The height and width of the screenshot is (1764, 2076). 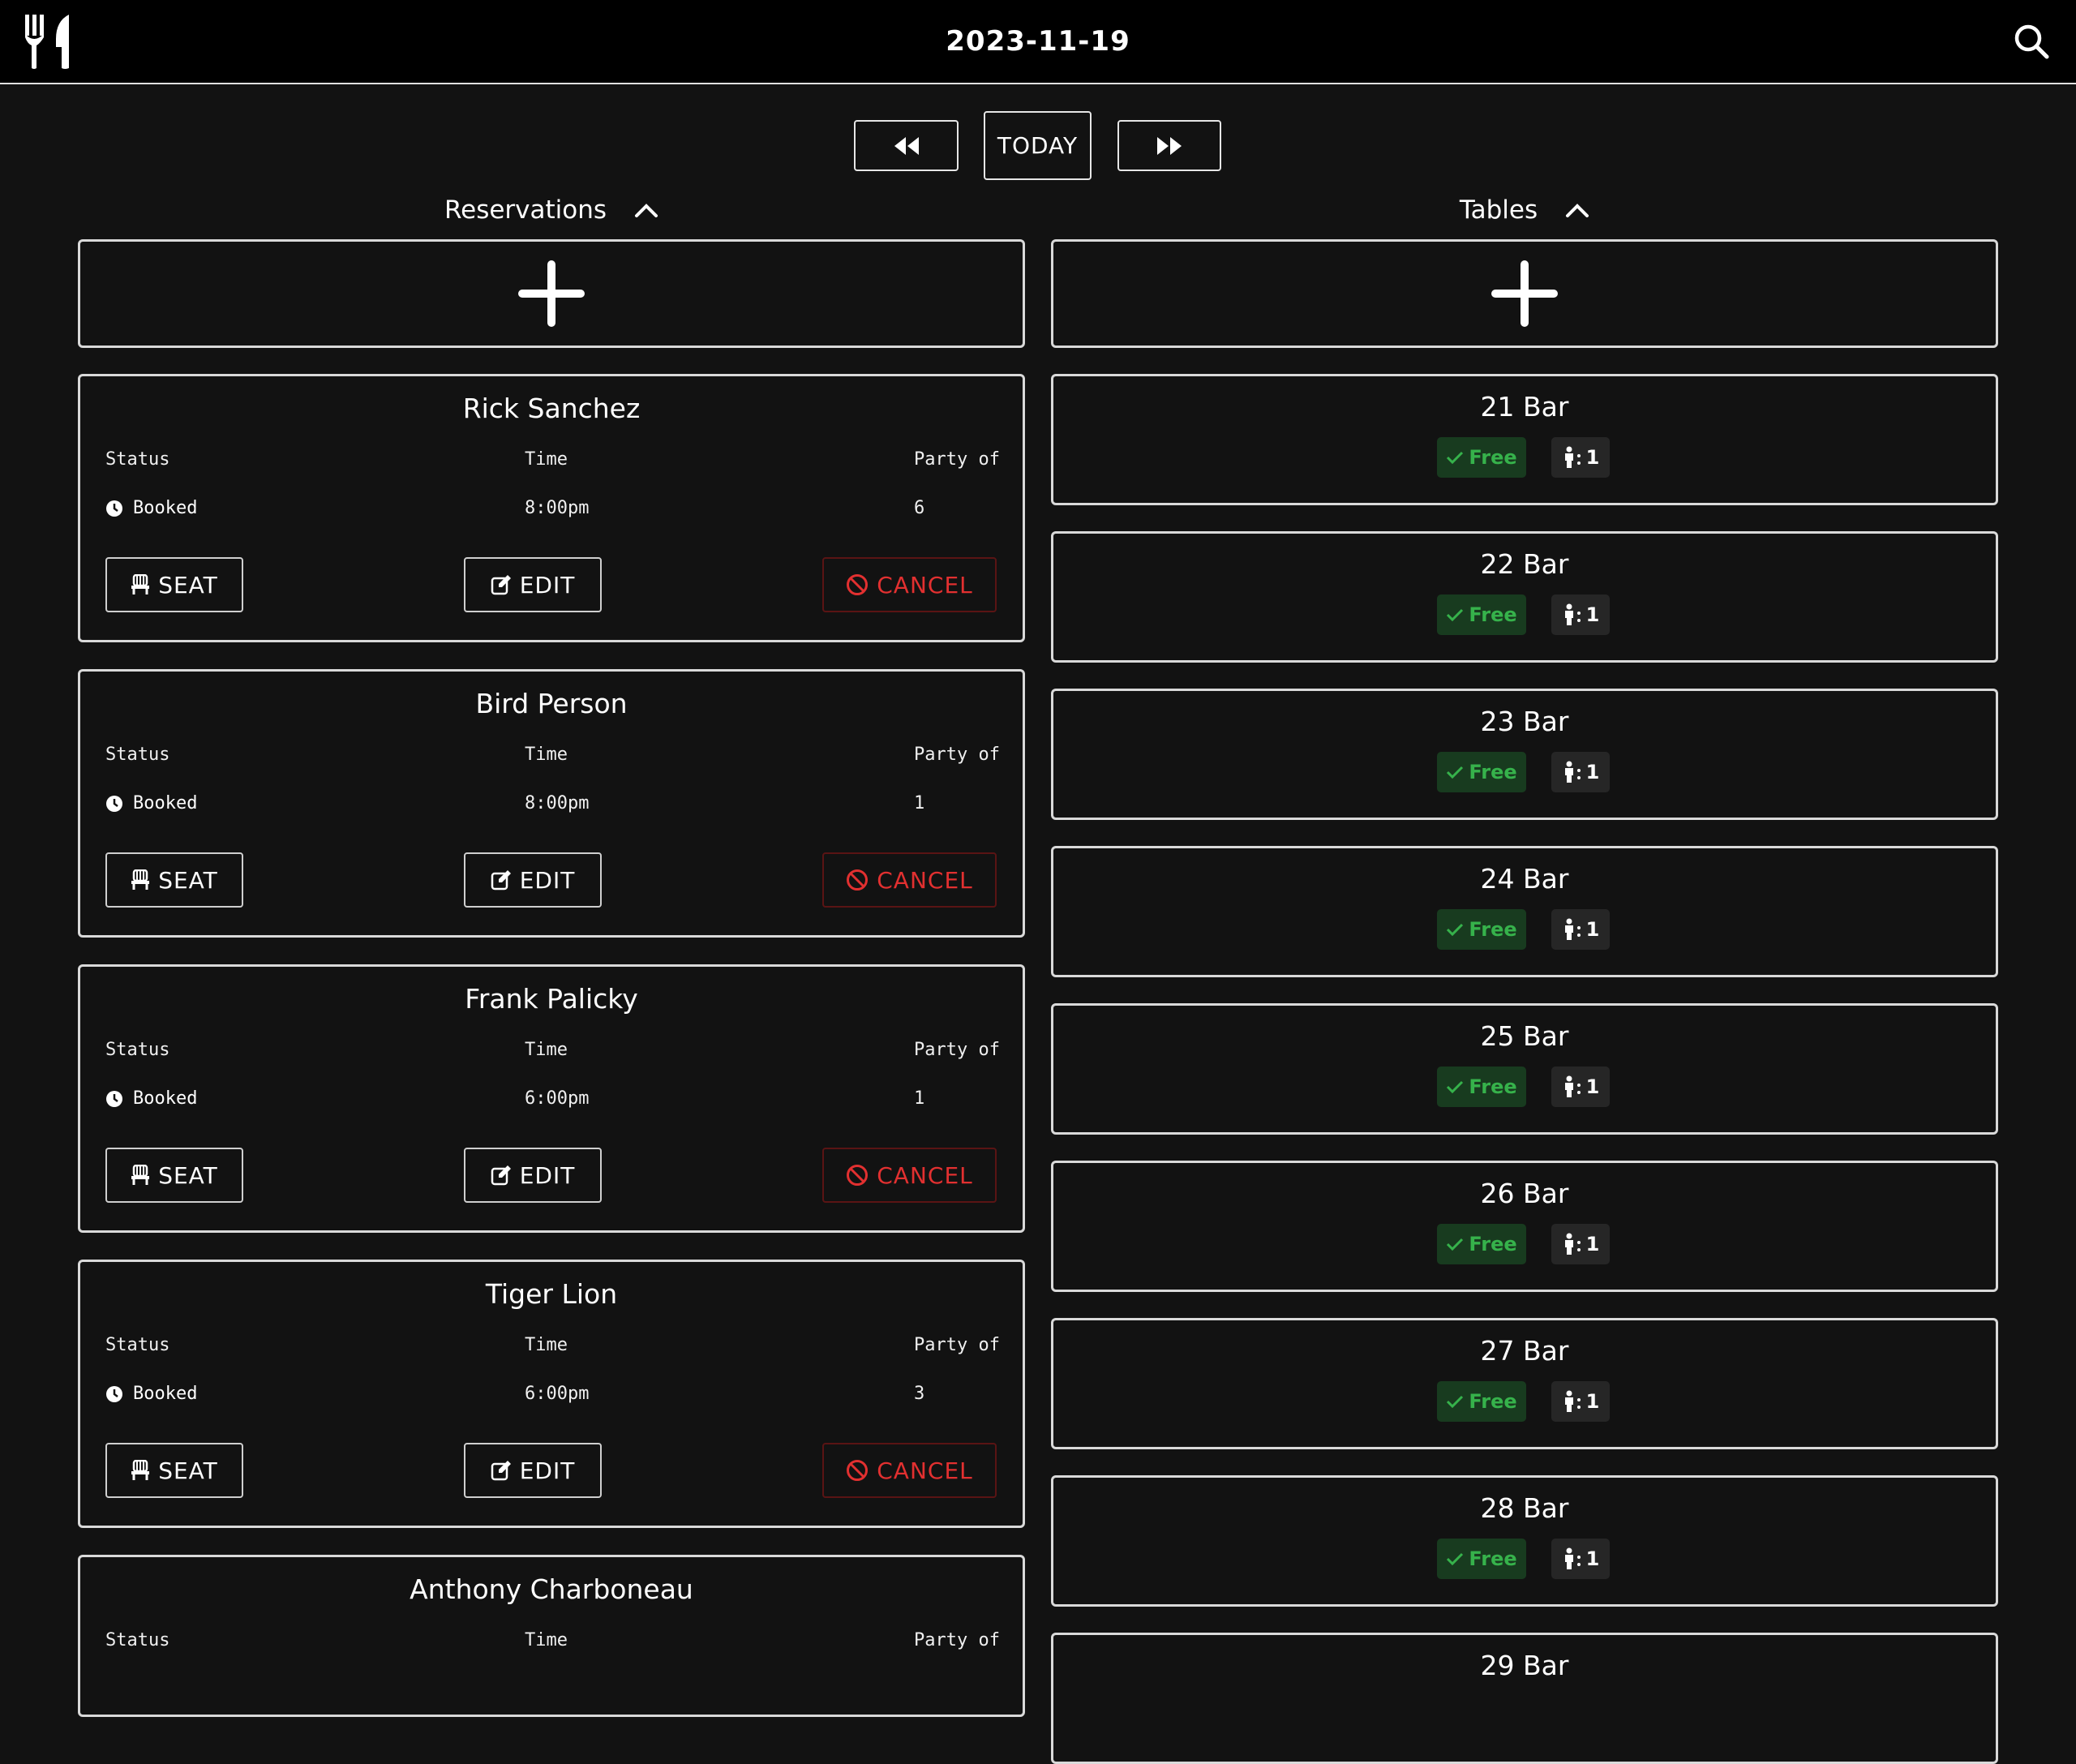 I want to click on time-value: 8:00pm, so click(x=557, y=803).